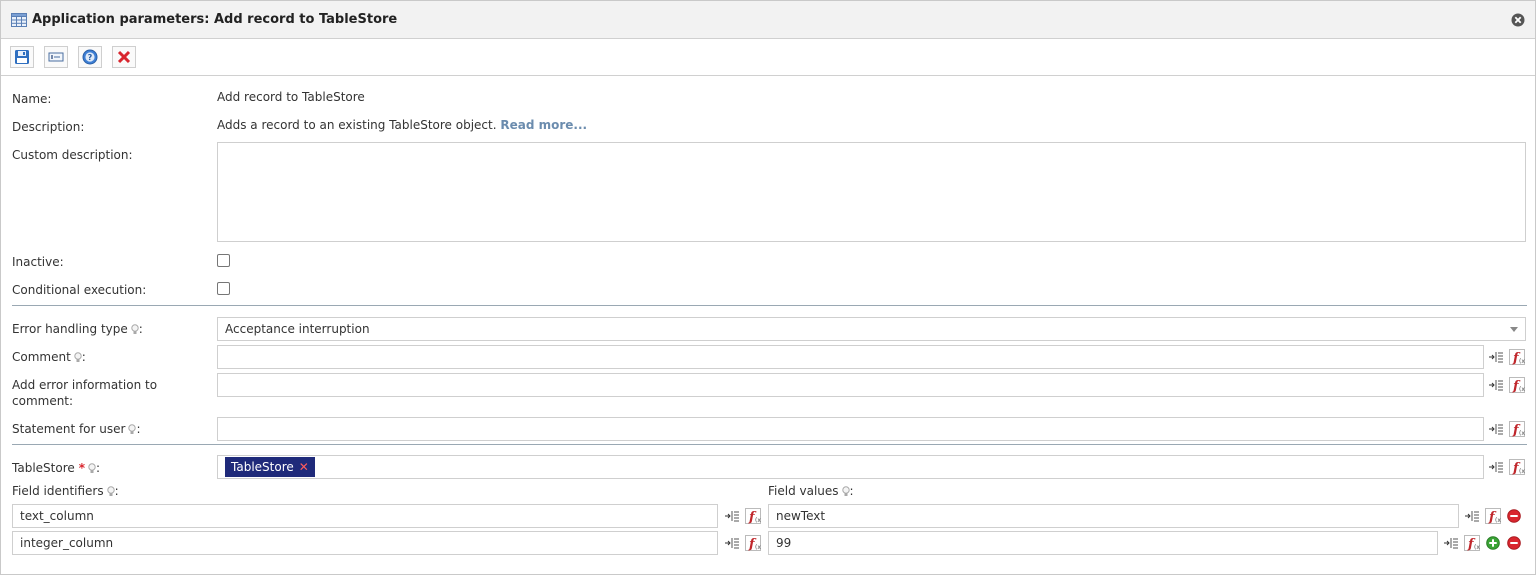 The image size is (1536, 575). Describe the element at coordinates (1113, 516) in the screenshot. I see `field-value-input: newText` at that location.